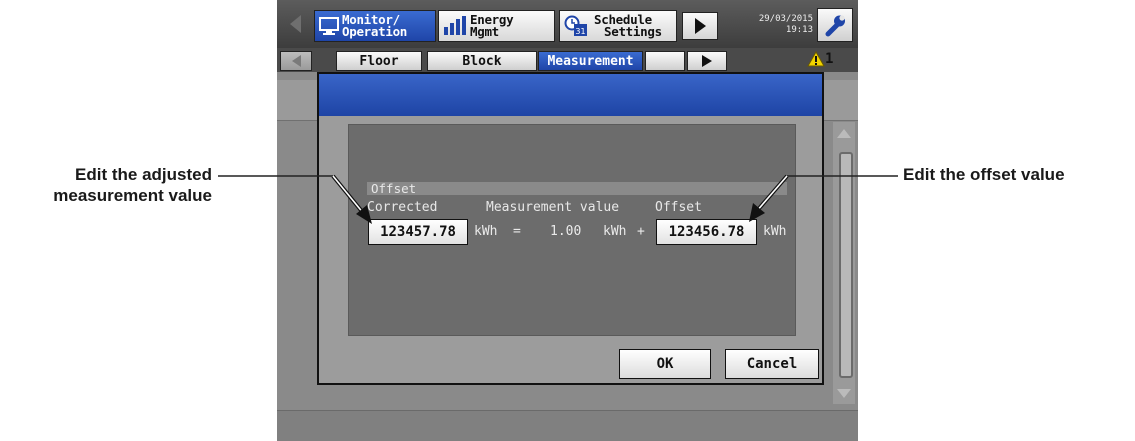 This screenshot has height=441, width=1135. What do you see at coordinates (984, 174) in the screenshot?
I see `callout-edit-offset: Edit the offset value` at bounding box center [984, 174].